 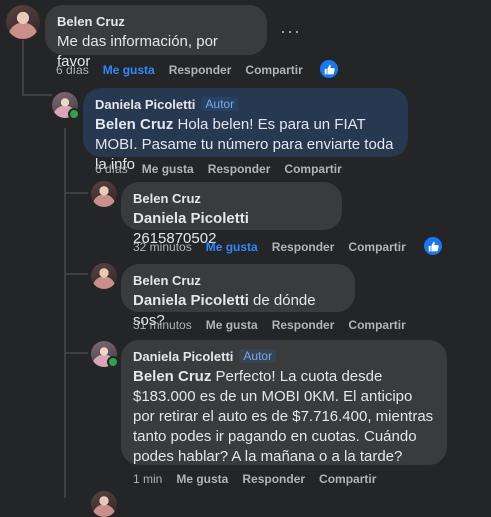 I want to click on comment-actions: 32 minutos Me gusta Responder Compartir, so click(x=269, y=247).